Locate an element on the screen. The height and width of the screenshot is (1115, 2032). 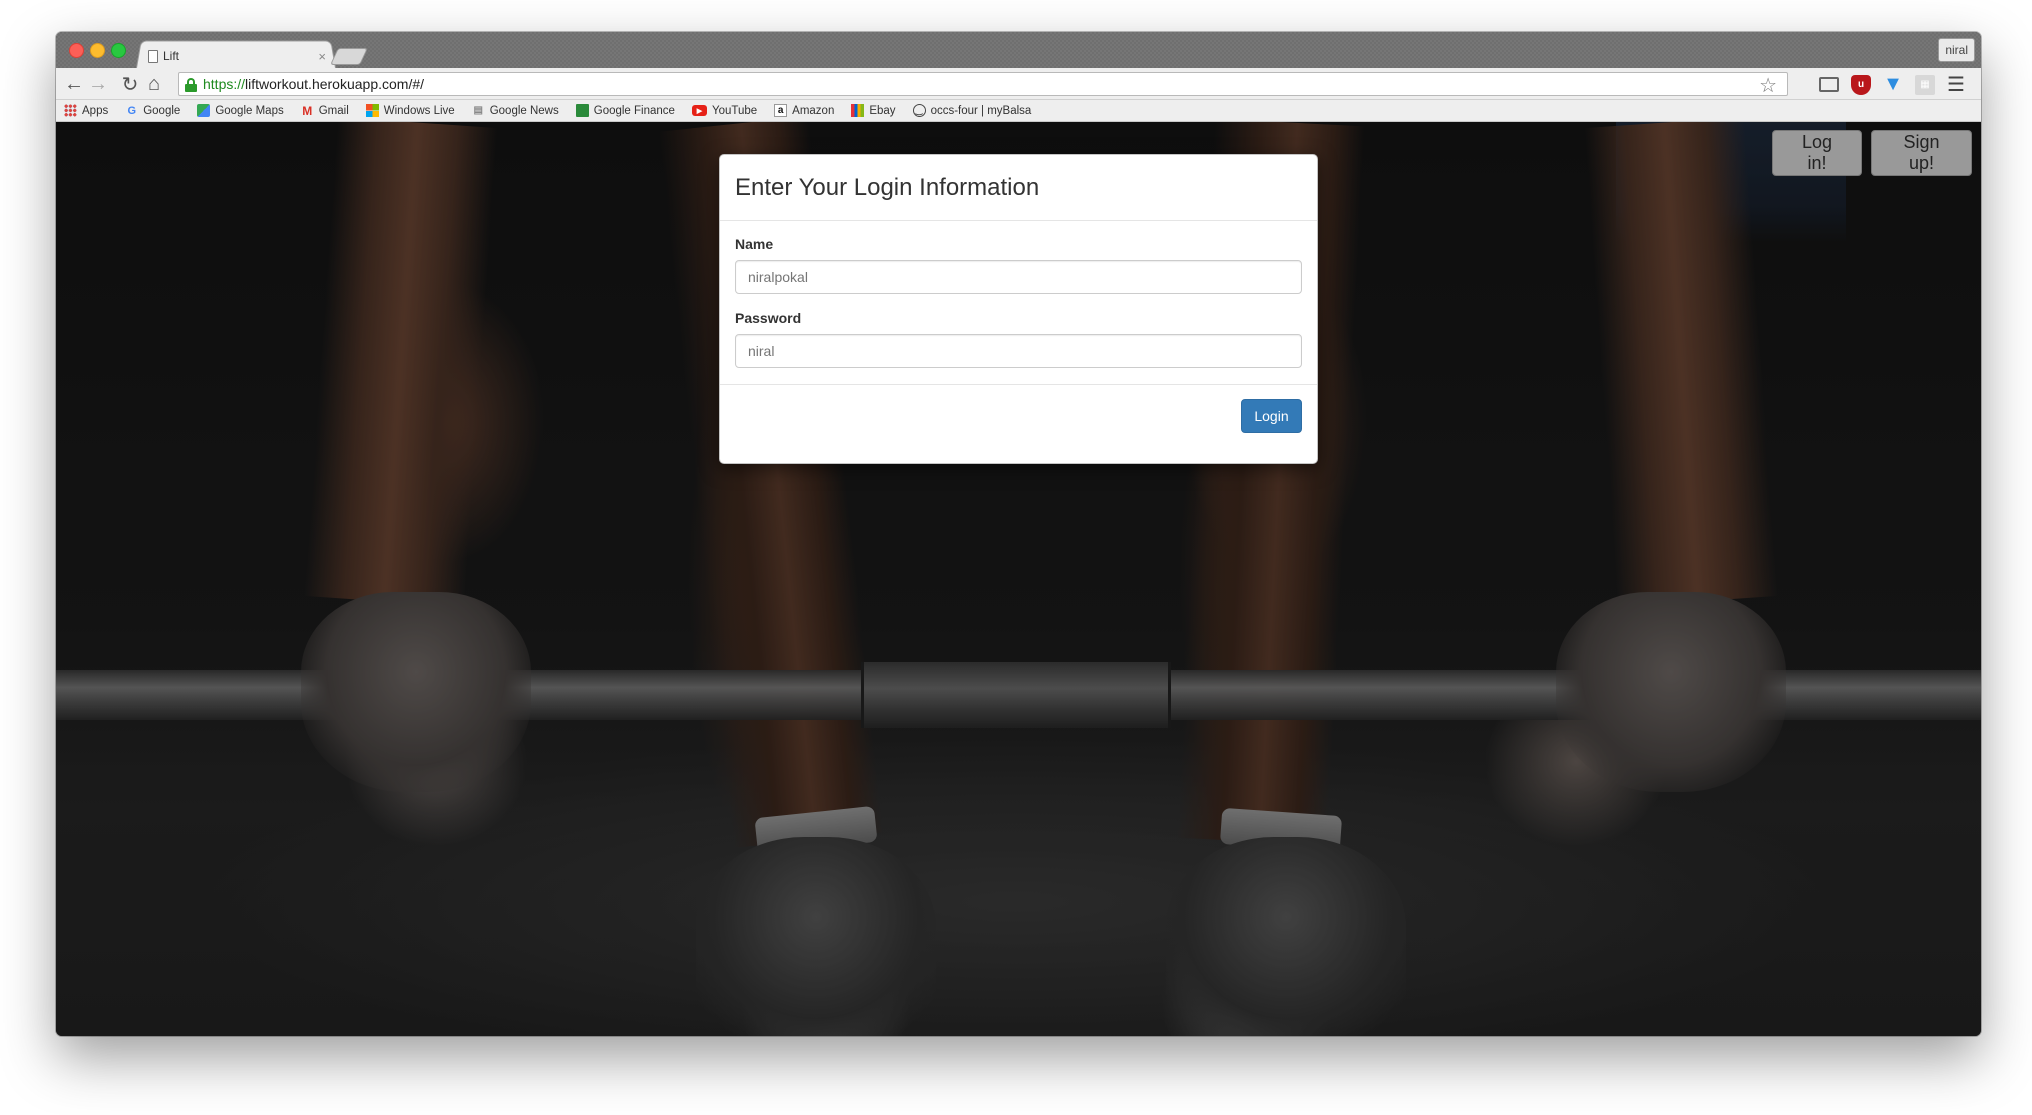
youtube-icon: ▶ is located at coordinates (699, 110).